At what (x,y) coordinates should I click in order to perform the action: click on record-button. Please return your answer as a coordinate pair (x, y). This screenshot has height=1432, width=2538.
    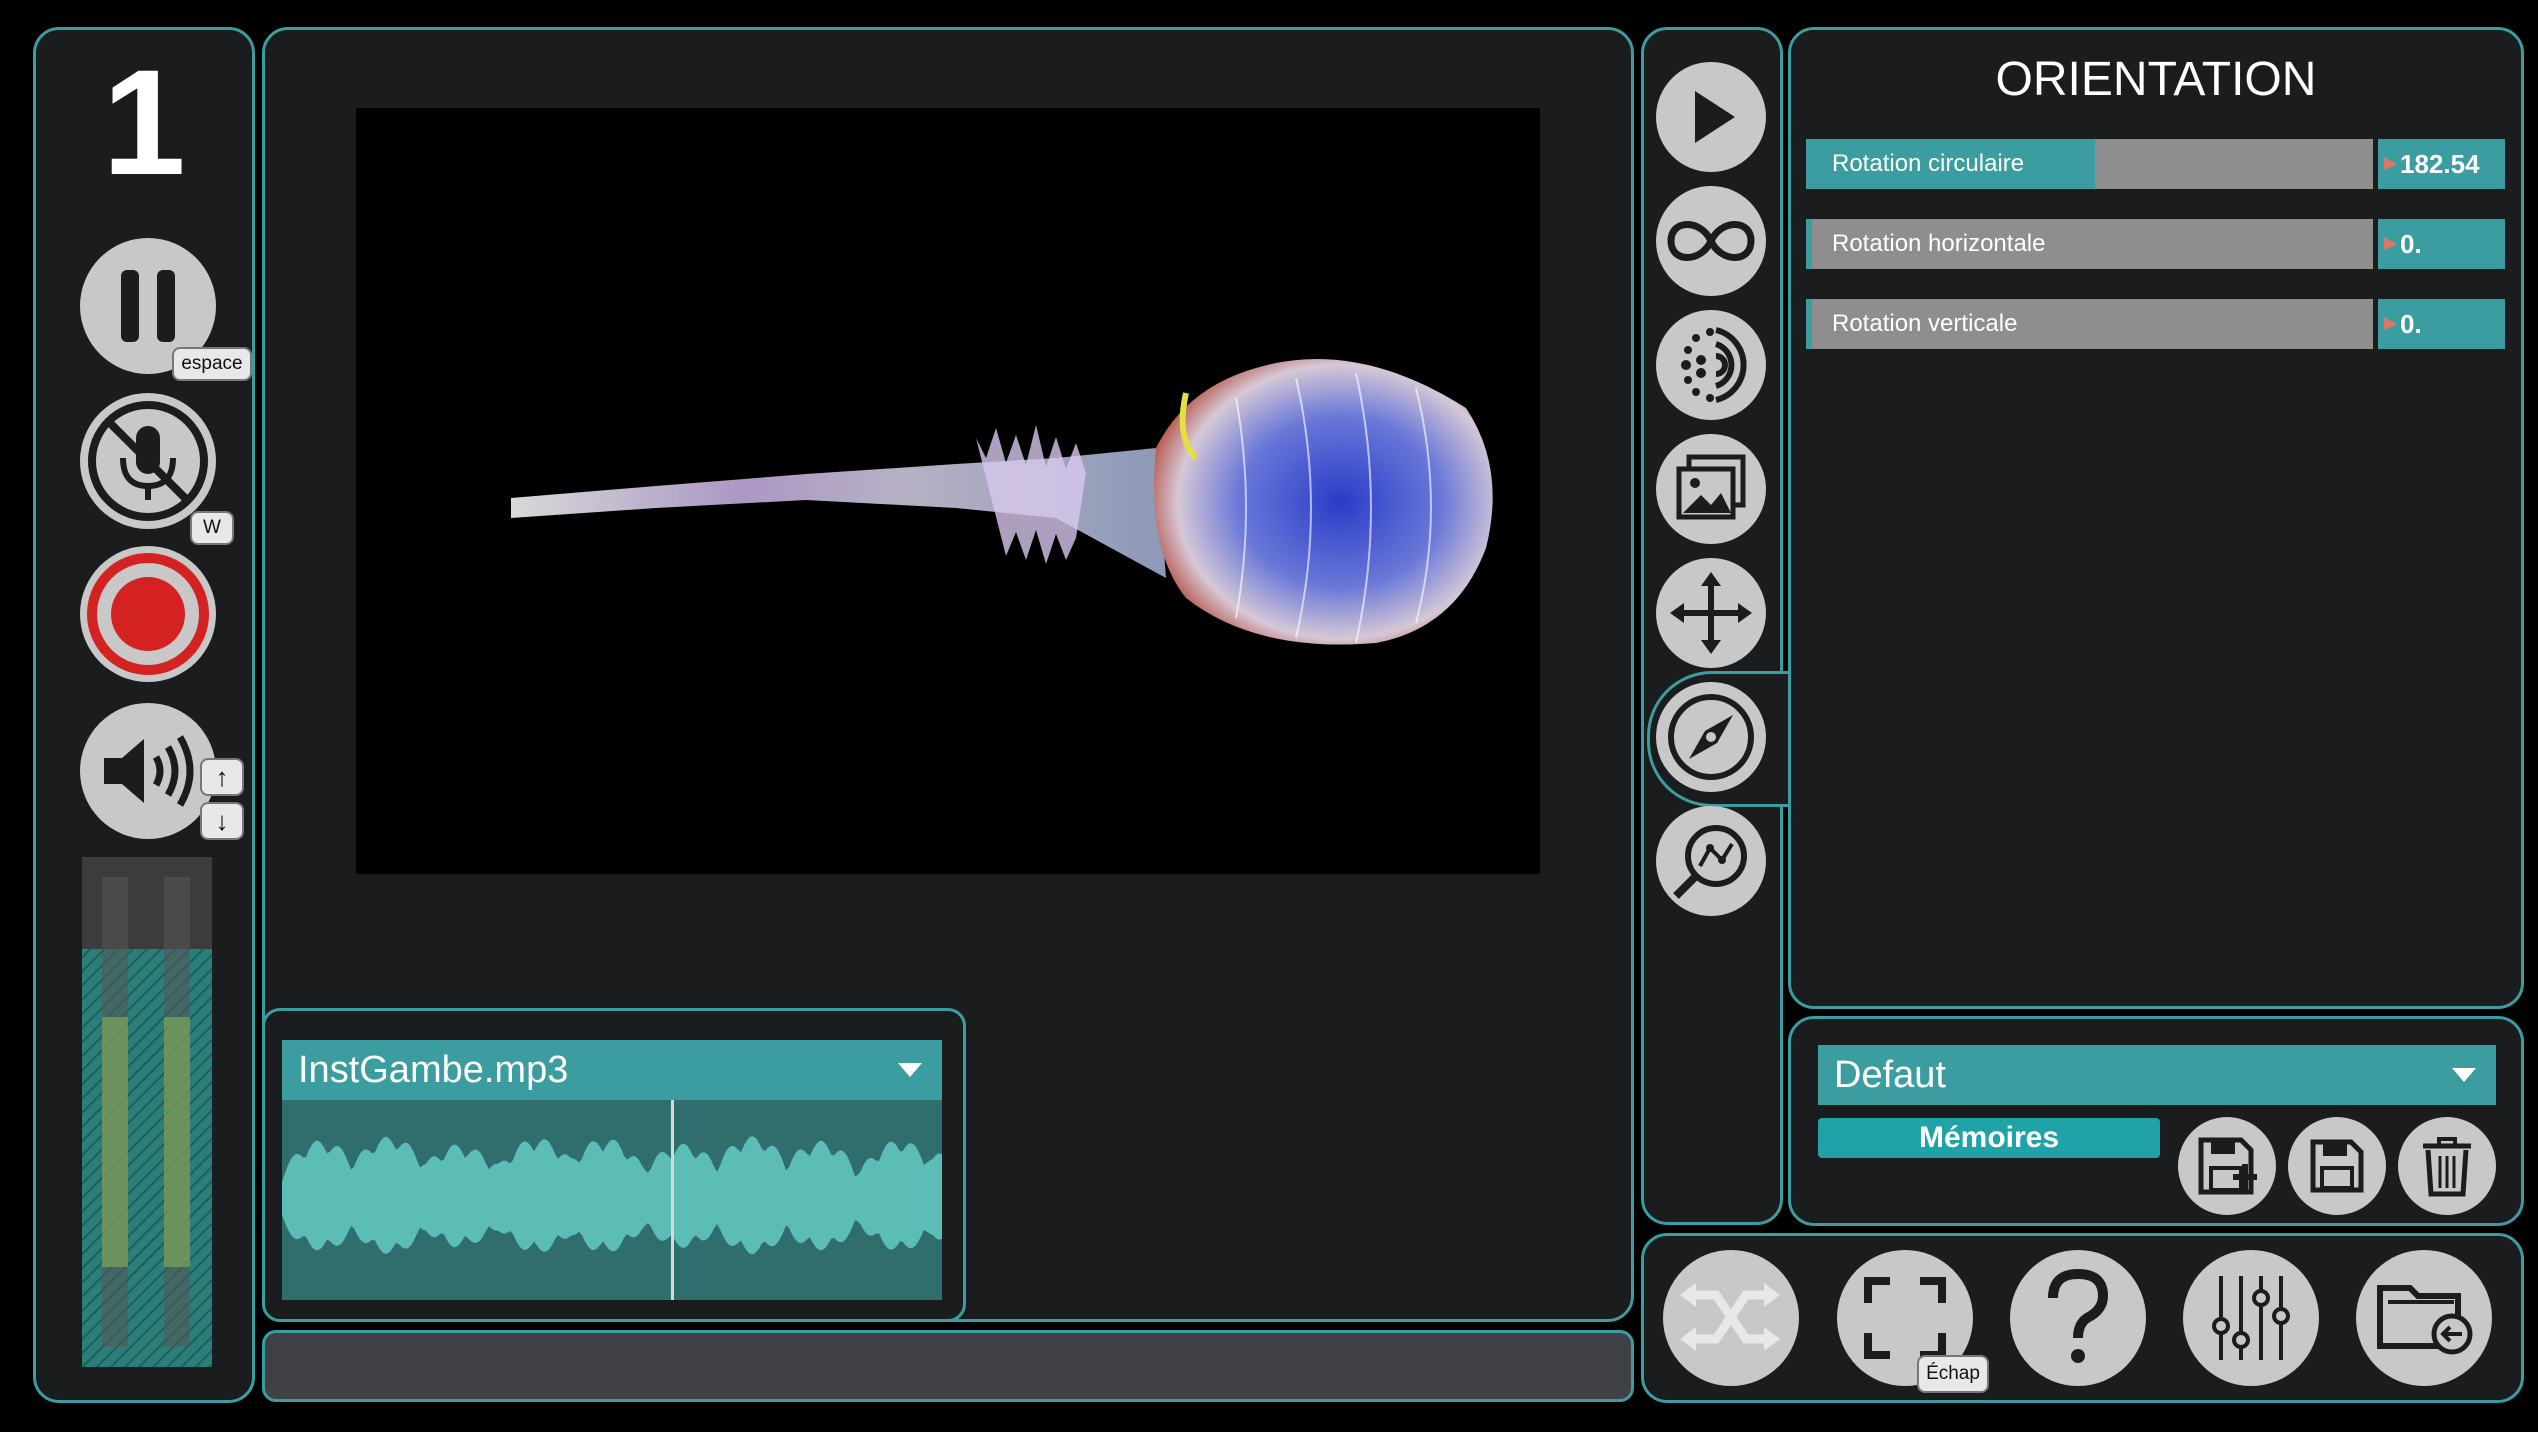
    Looking at the image, I should click on (148, 614).